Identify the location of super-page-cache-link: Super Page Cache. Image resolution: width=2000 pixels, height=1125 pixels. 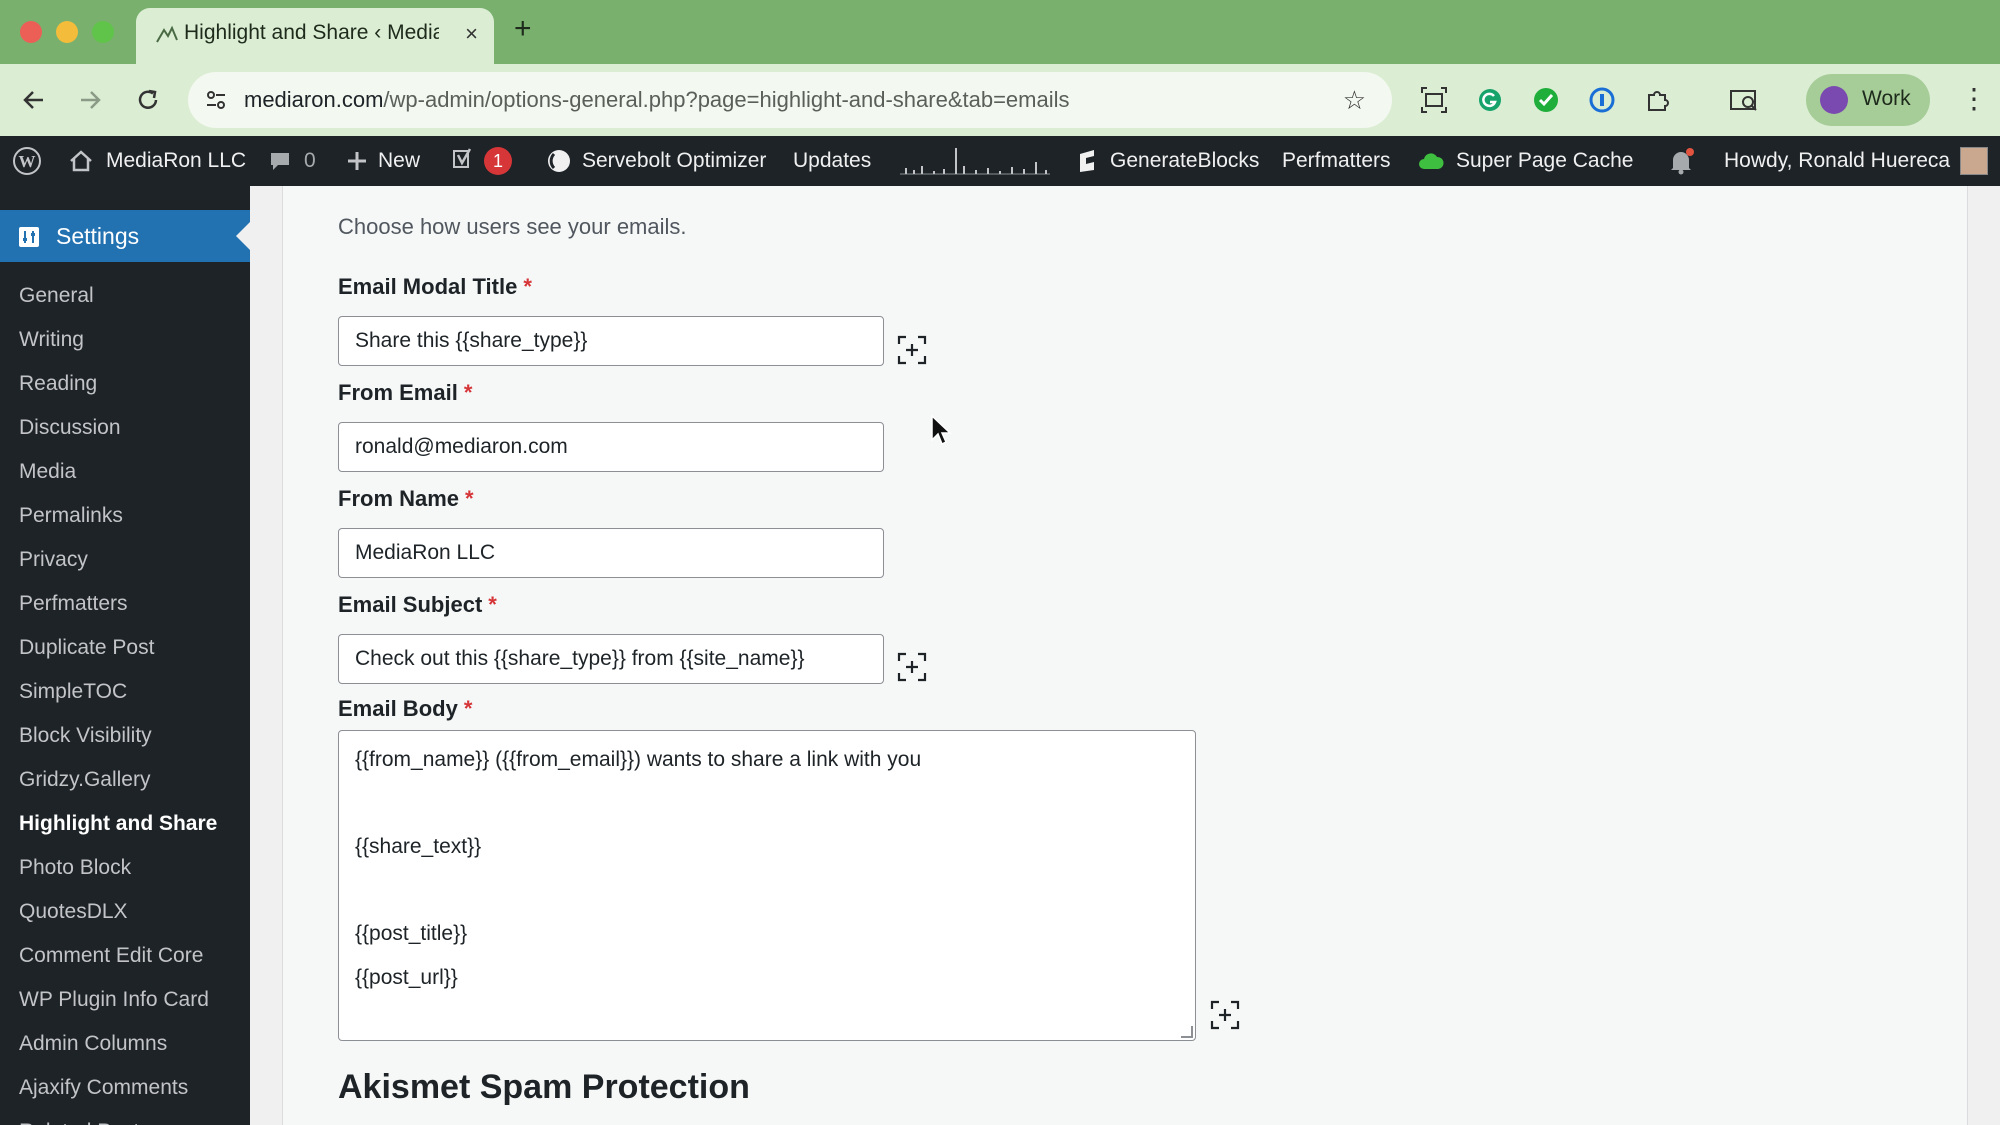
(1525, 161).